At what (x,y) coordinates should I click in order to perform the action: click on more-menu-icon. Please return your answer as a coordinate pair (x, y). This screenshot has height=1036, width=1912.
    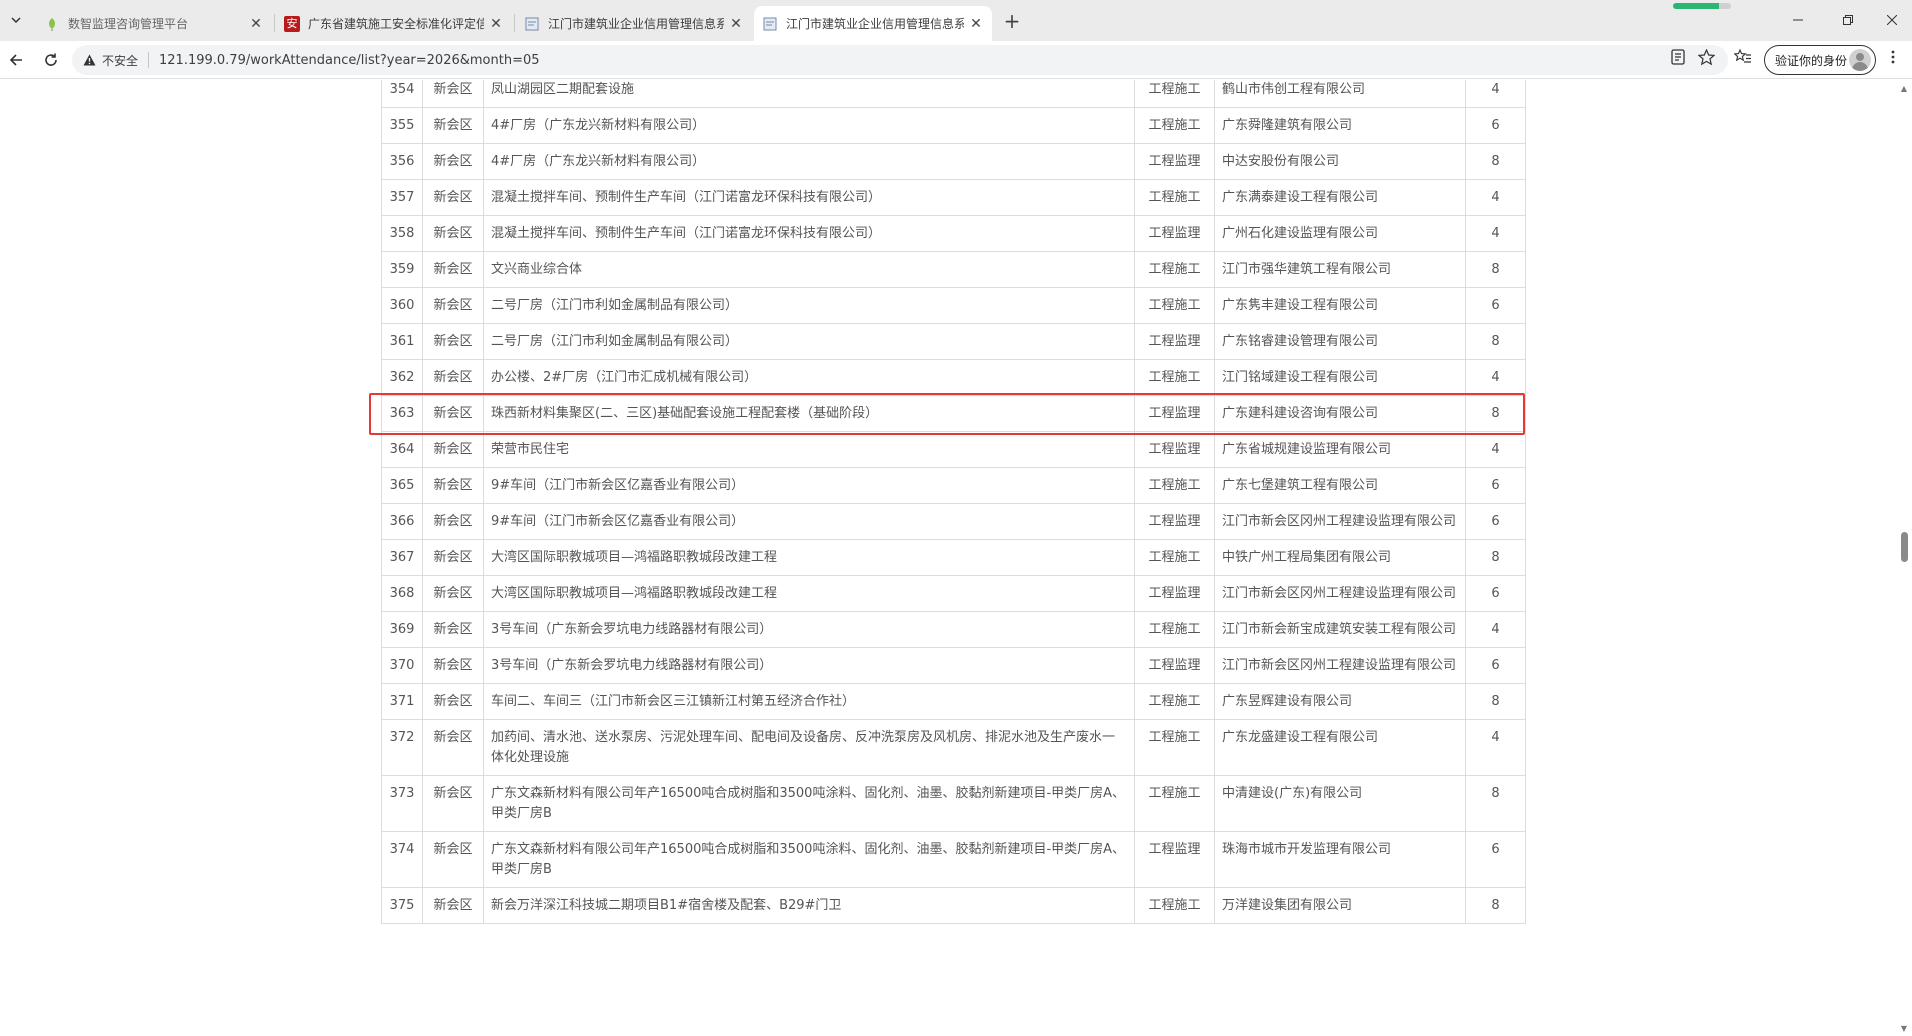
    Looking at the image, I should click on (1893, 57).